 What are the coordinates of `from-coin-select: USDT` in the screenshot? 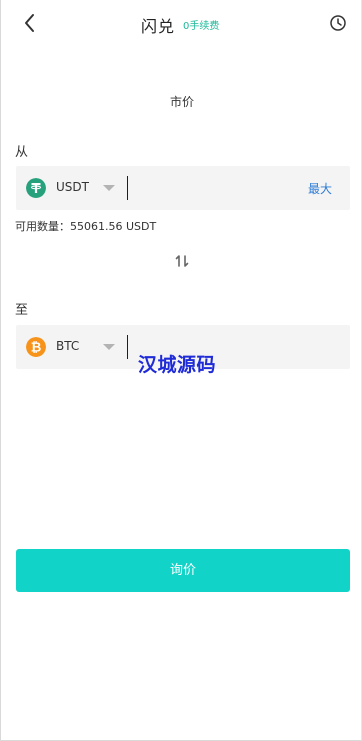 It's located at (71, 188).